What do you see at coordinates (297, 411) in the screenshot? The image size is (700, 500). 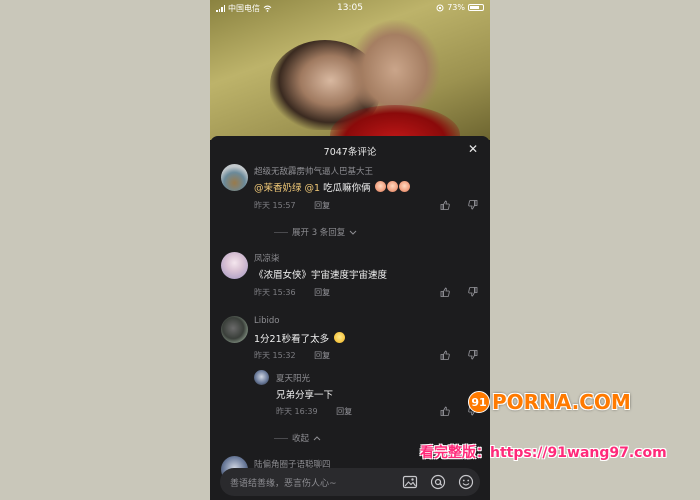 I see `reply-time: 昨天 16:39` at bounding box center [297, 411].